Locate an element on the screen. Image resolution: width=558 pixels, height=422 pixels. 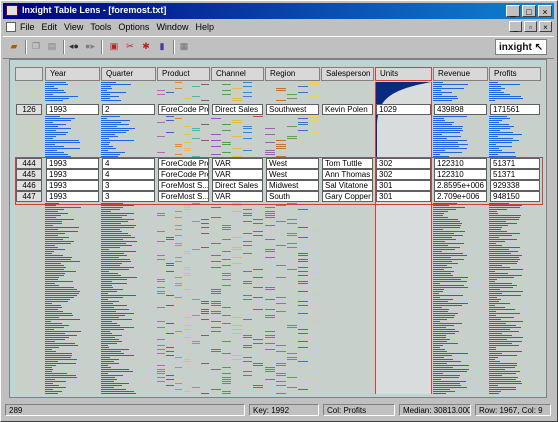
column-header-region: Region is located at coordinates (292, 74).